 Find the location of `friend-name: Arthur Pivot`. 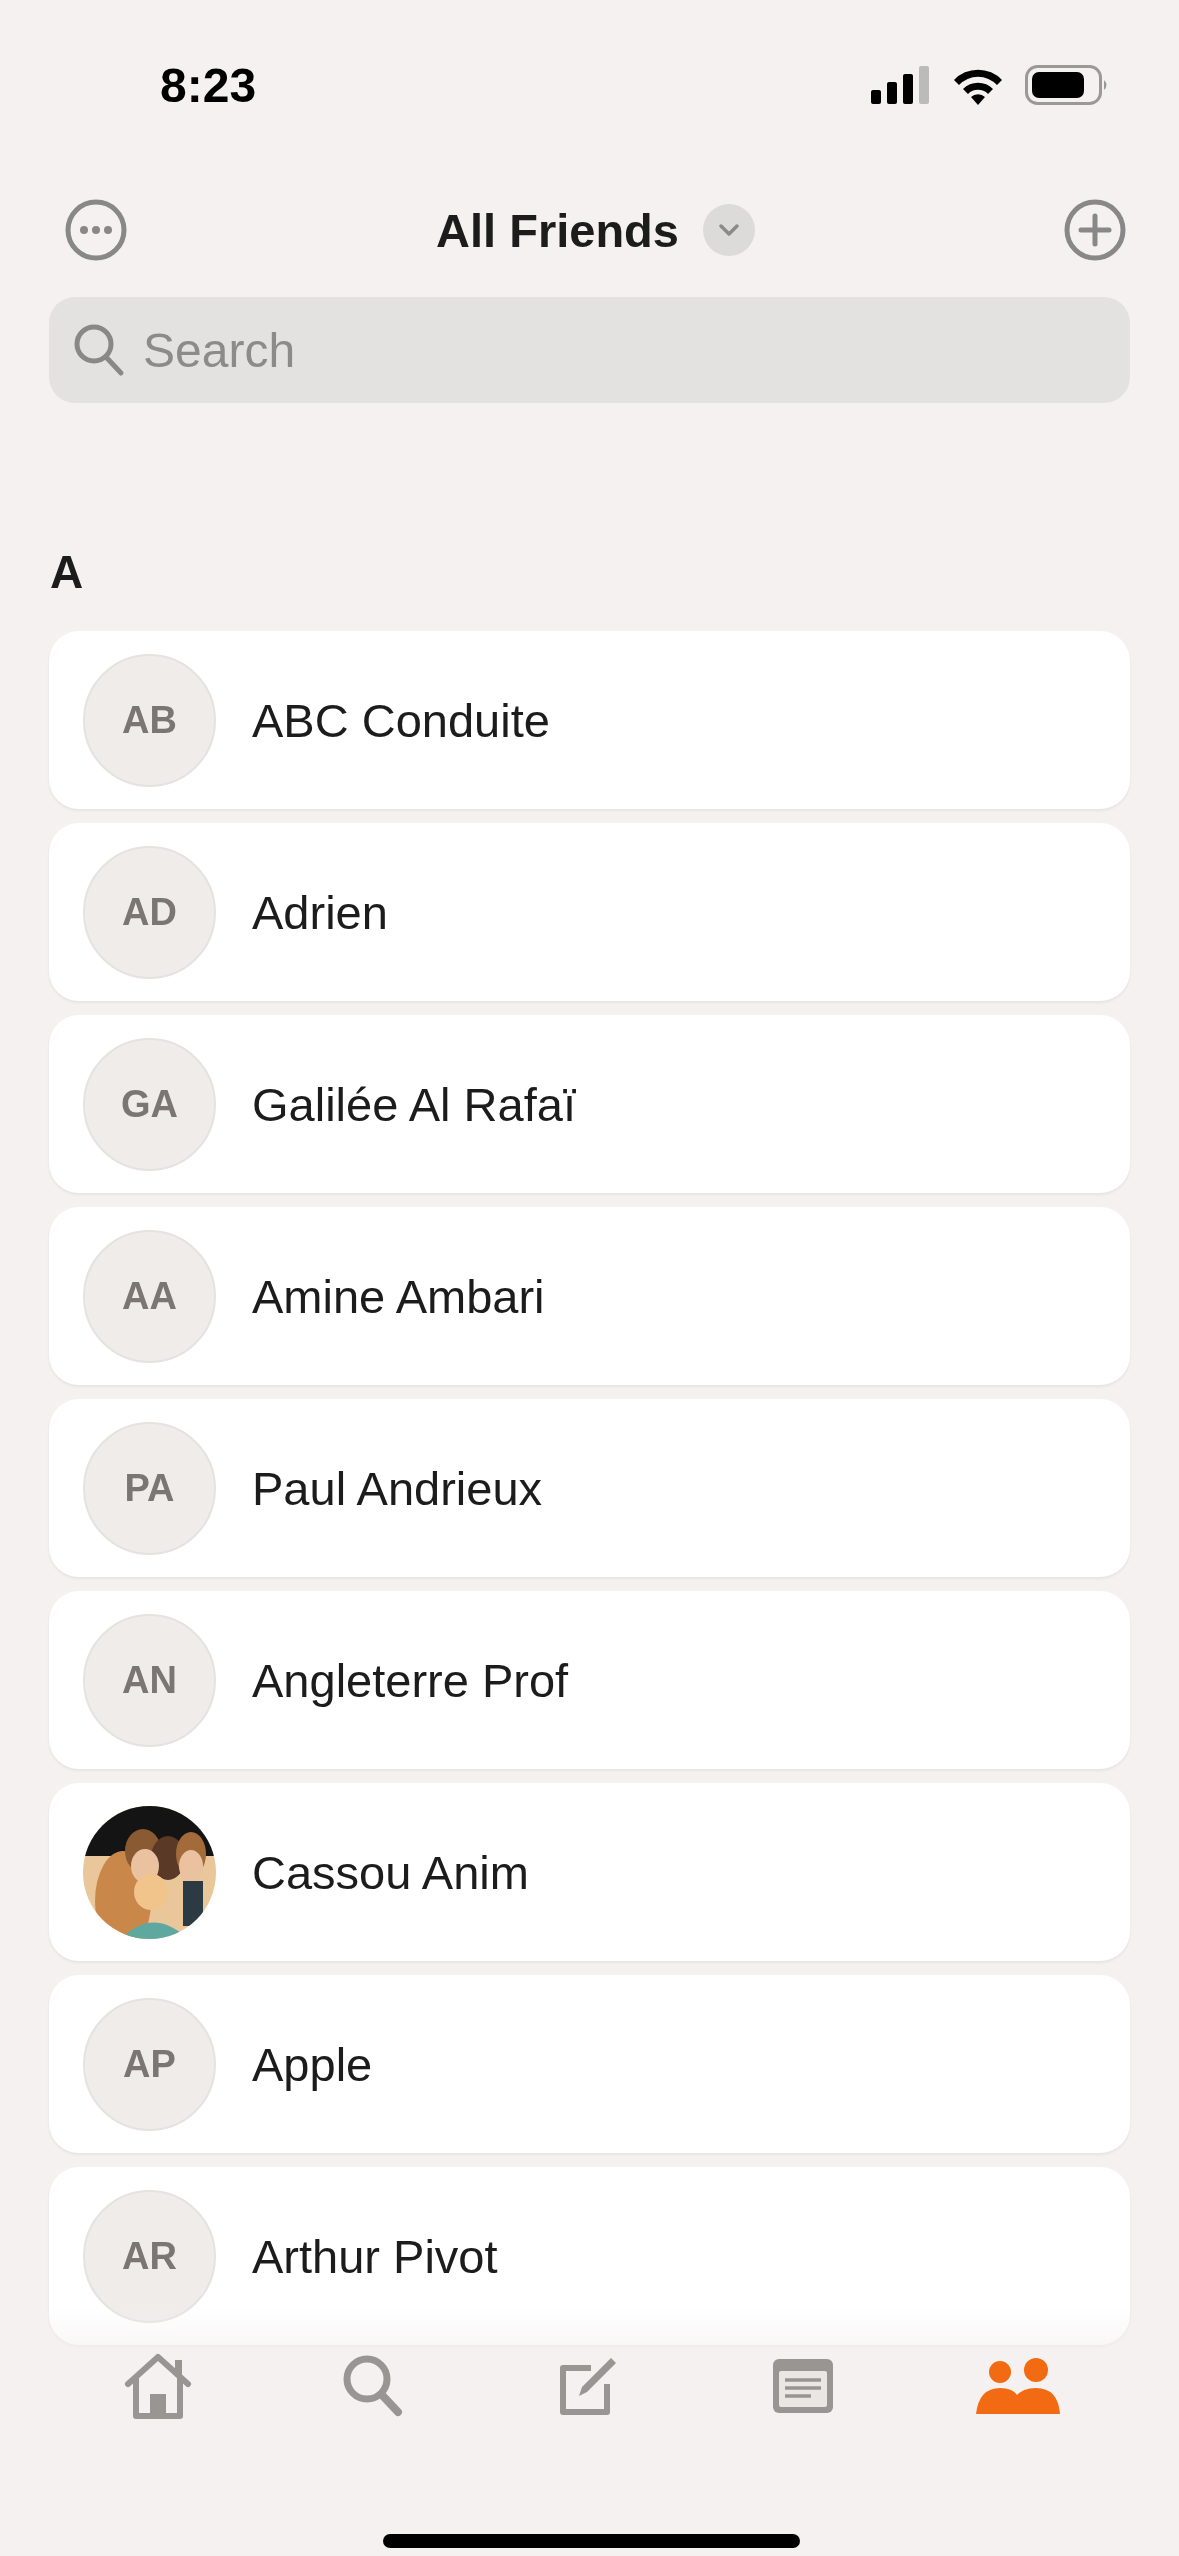

friend-name: Arthur Pivot is located at coordinates (375, 2256).